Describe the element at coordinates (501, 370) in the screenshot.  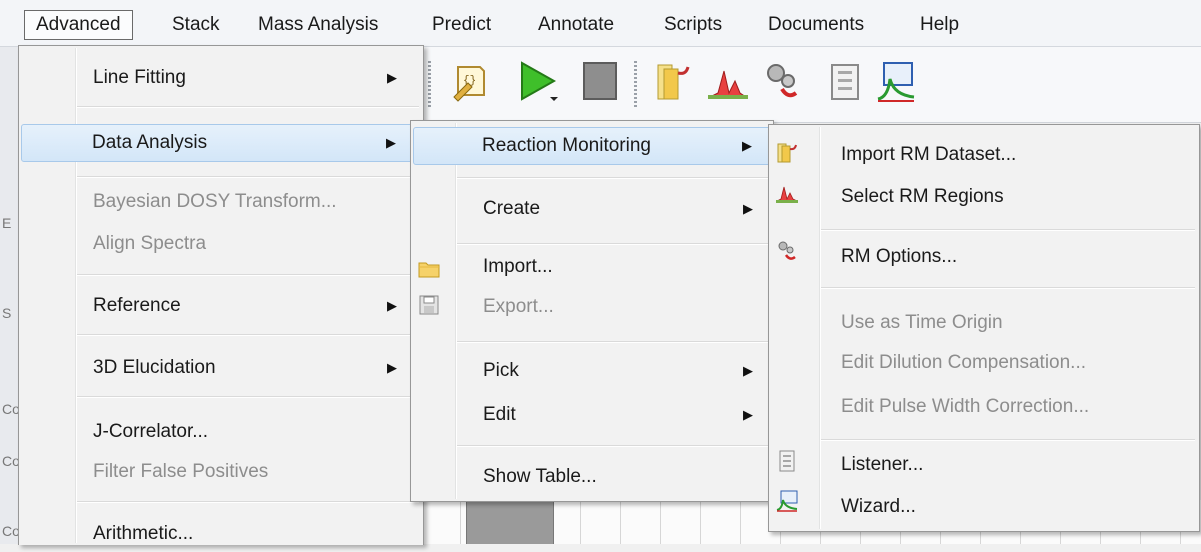
I see `menuitem-label: Pick` at that location.